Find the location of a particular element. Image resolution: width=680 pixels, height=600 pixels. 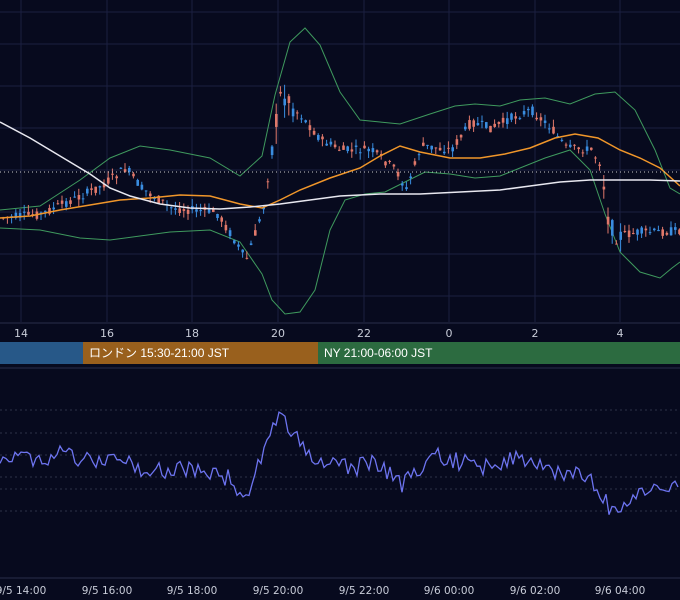

oscillator-x-tick: 9/6 04:00 is located at coordinates (620, 591).